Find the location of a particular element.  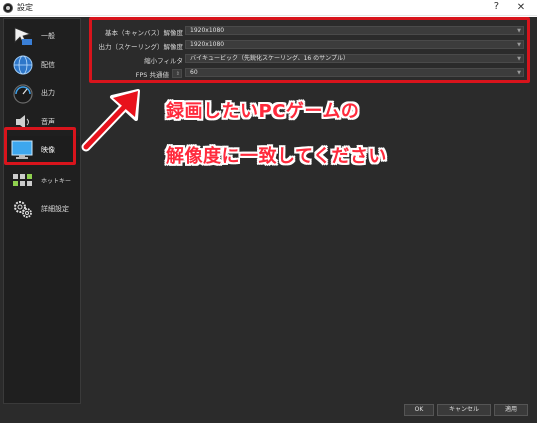

hotkeys-keyboard-icon is located at coordinates (22, 180).